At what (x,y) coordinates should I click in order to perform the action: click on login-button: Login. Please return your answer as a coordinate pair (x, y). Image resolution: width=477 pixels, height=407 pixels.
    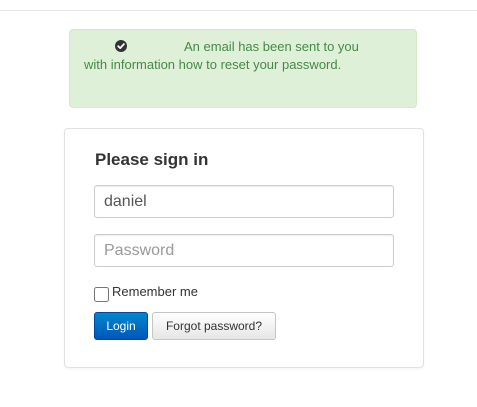
    Looking at the image, I should click on (121, 326).